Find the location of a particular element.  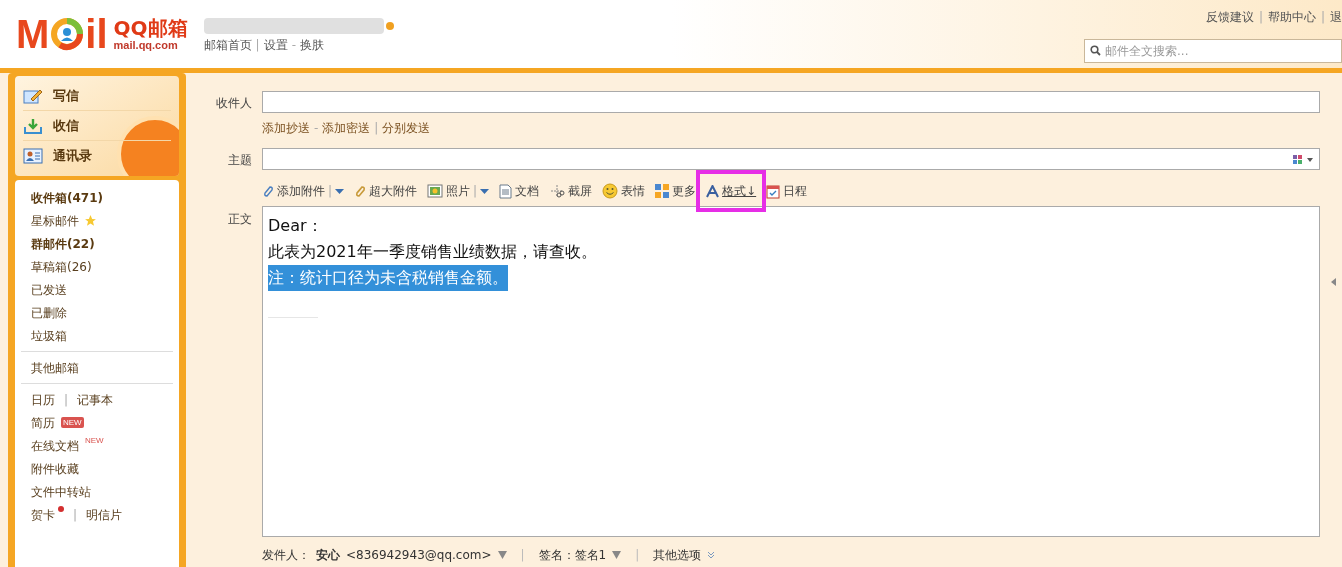

toolbar-button: 照片 is located at coordinates (449, 191).